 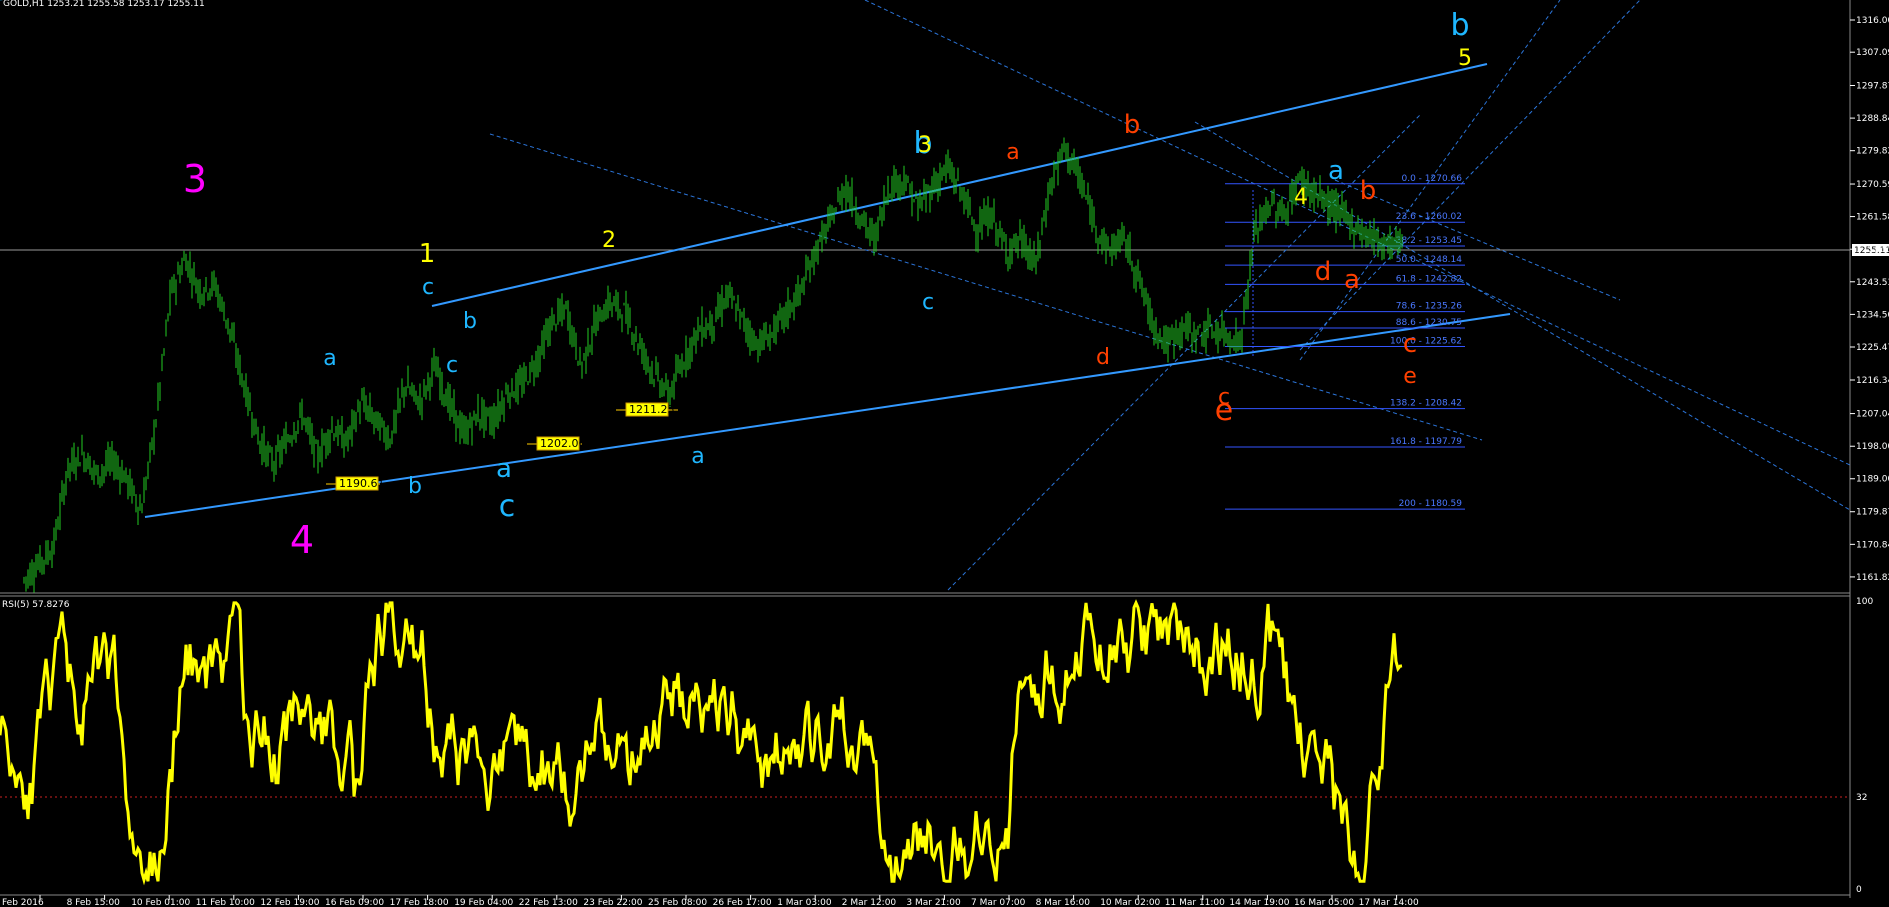 What do you see at coordinates (94, 902) in the screenshot?
I see `time-axis-label: 8 Feb 15:00` at bounding box center [94, 902].